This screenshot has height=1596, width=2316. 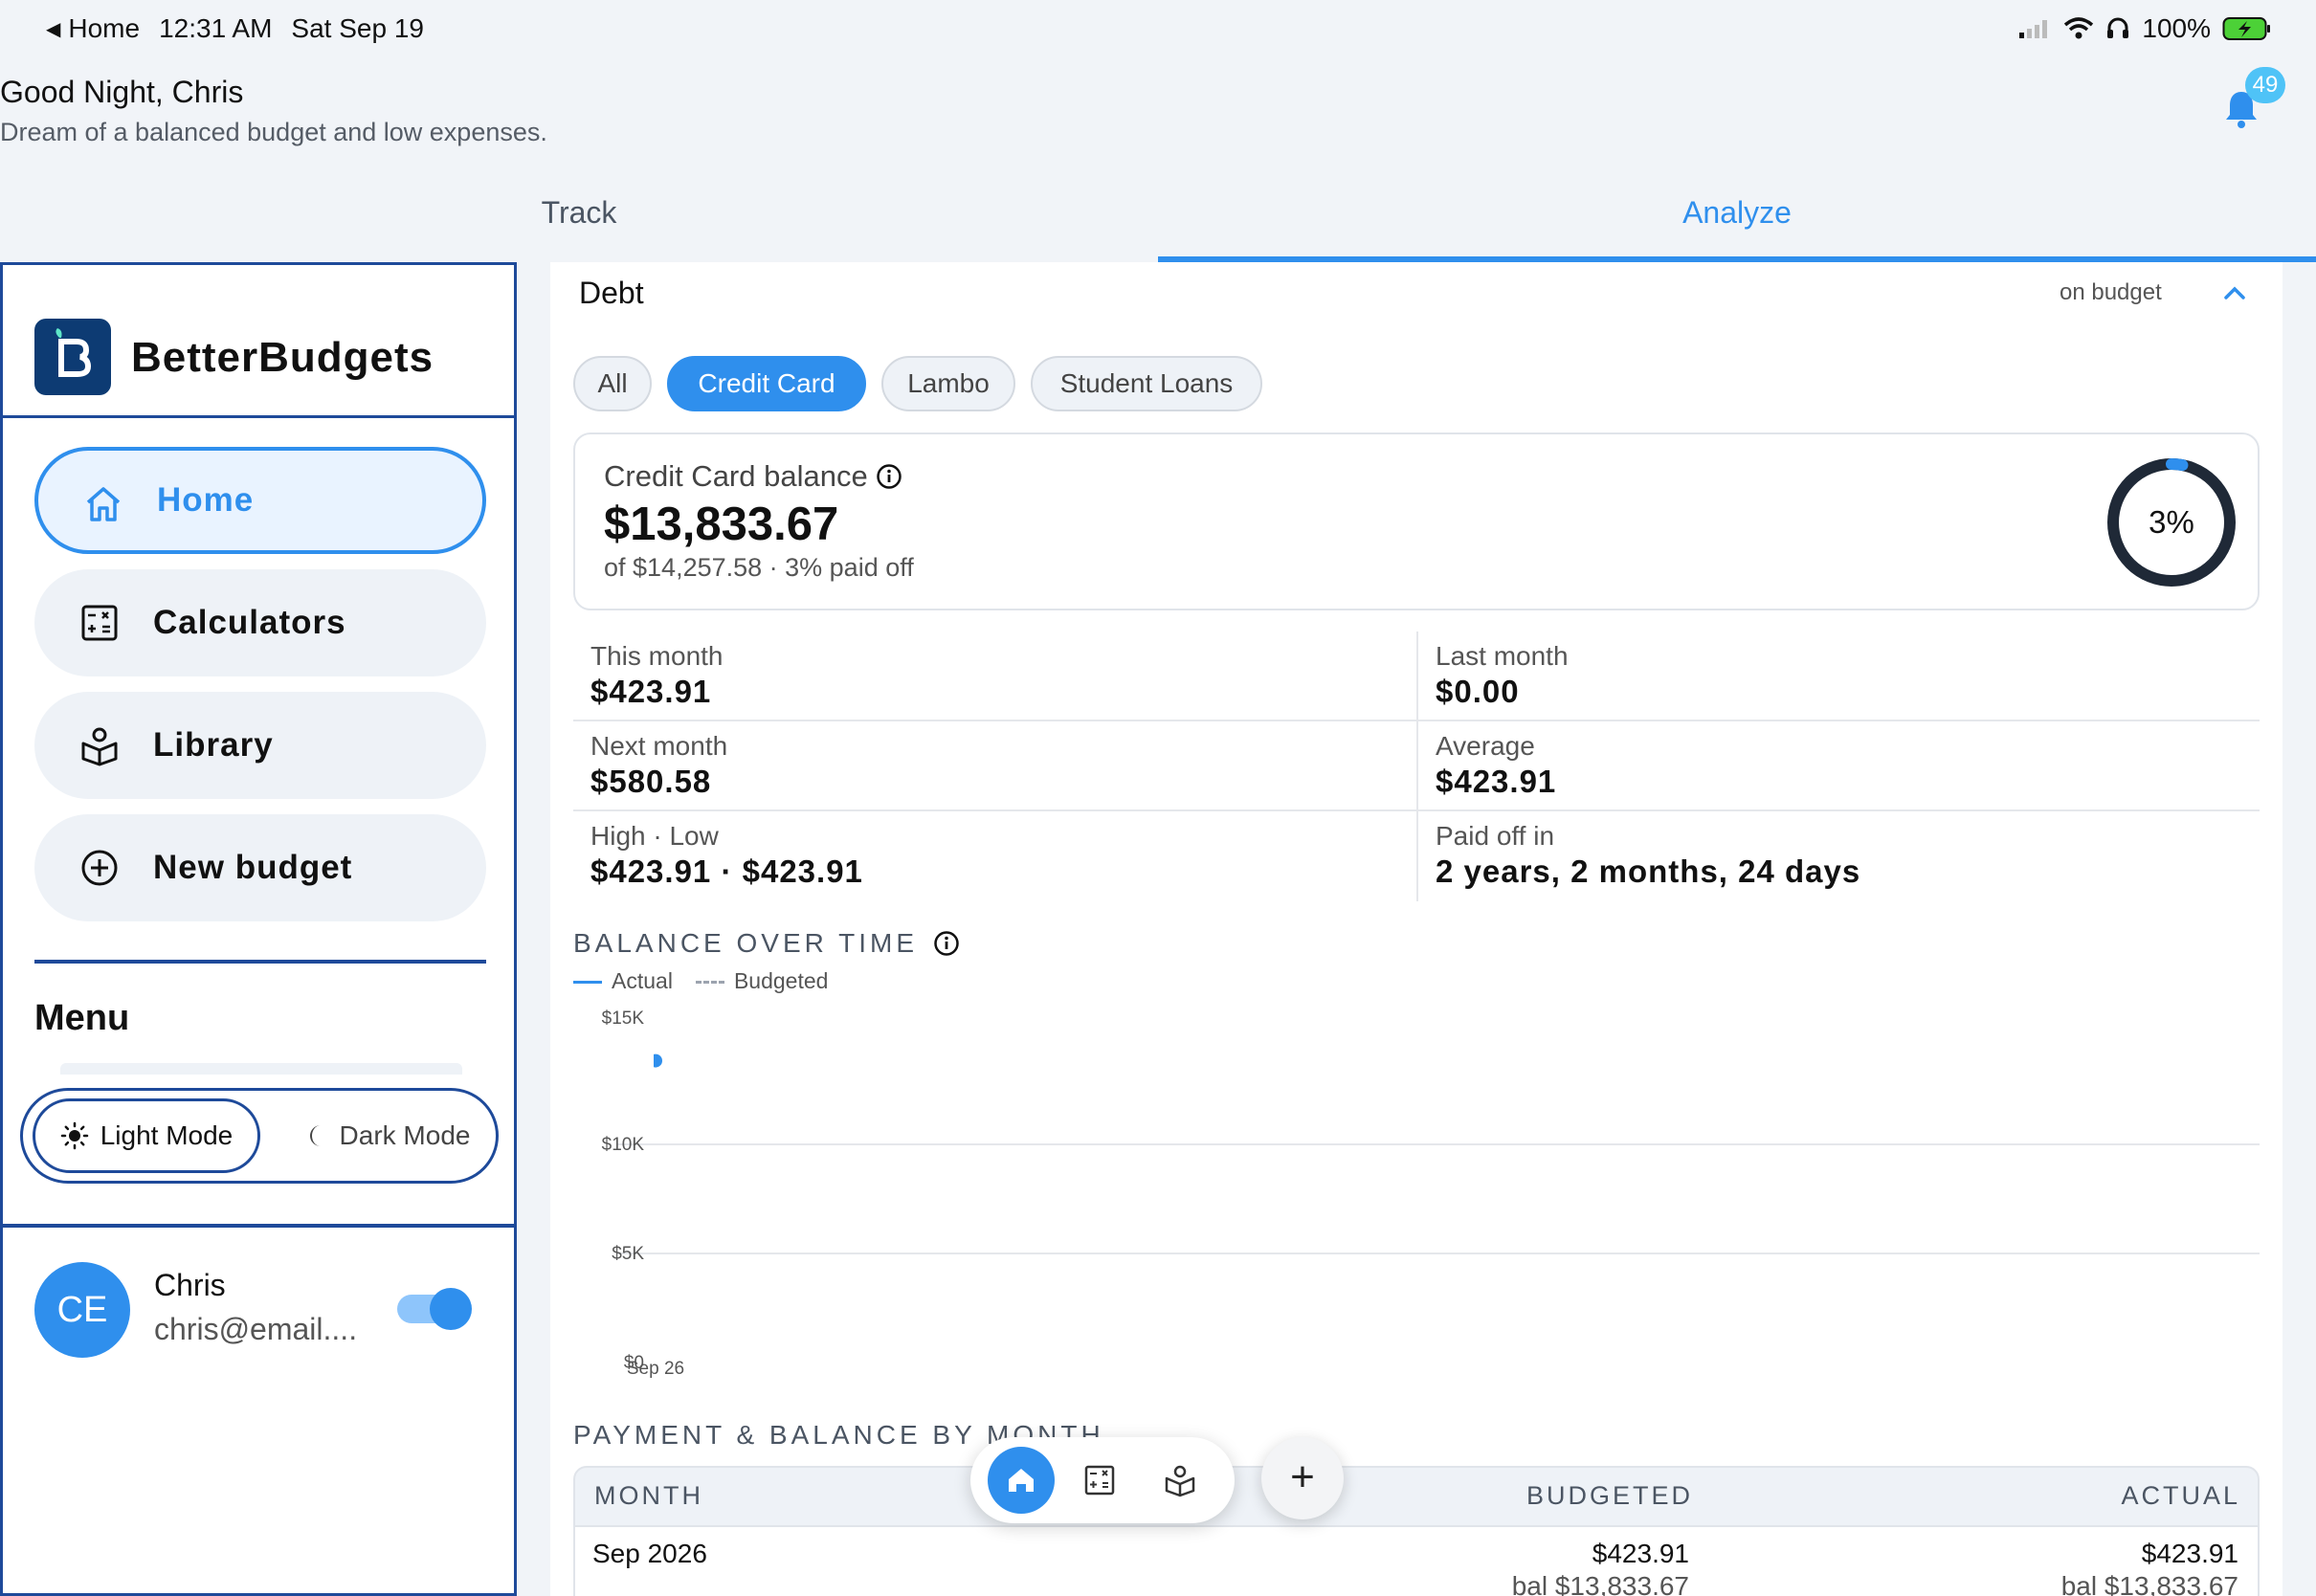 What do you see at coordinates (612, 384) in the screenshot?
I see `filter-chip-all: All` at bounding box center [612, 384].